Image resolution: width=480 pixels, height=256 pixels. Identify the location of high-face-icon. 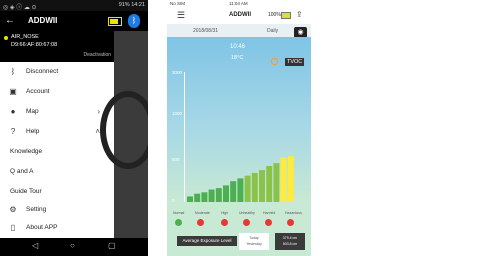
(224, 222).